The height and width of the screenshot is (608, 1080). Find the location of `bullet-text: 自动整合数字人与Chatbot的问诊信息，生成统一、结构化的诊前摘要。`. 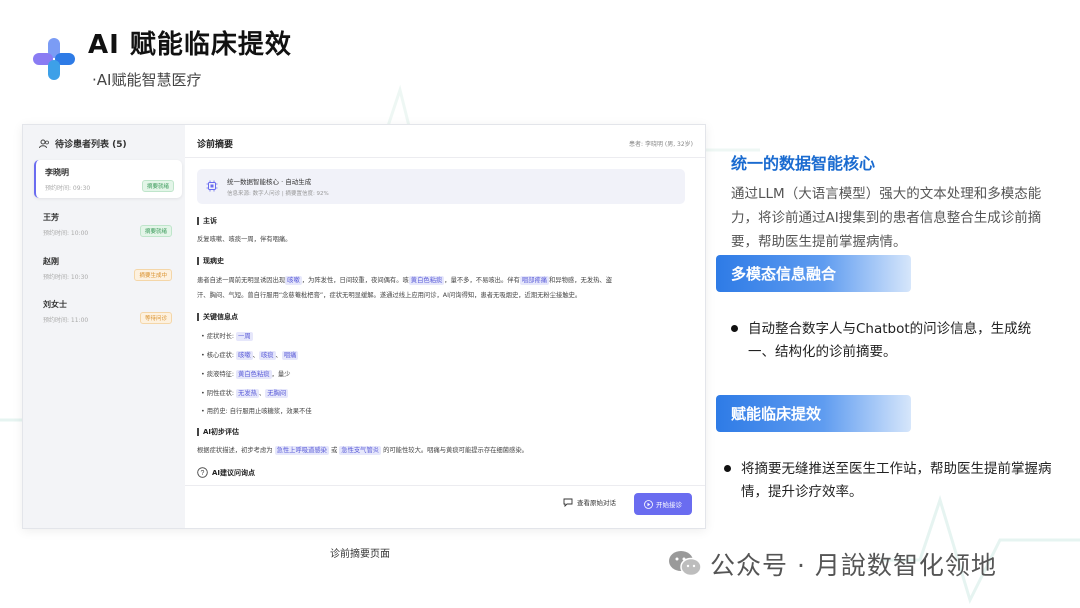

bullet-text: 自动整合数字人与Chatbot的问诊信息，生成统一、结构化的诊前摘要。 is located at coordinates (890, 340).